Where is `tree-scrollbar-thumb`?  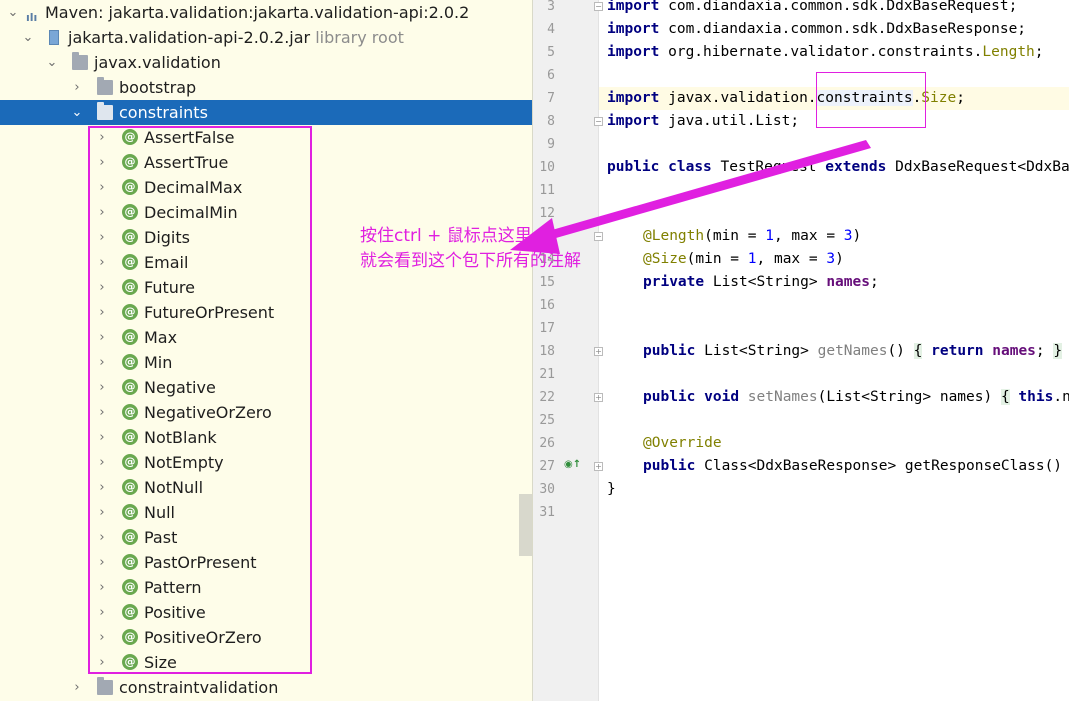
tree-scrollbar-thumb is located at coordinates (525, 525).